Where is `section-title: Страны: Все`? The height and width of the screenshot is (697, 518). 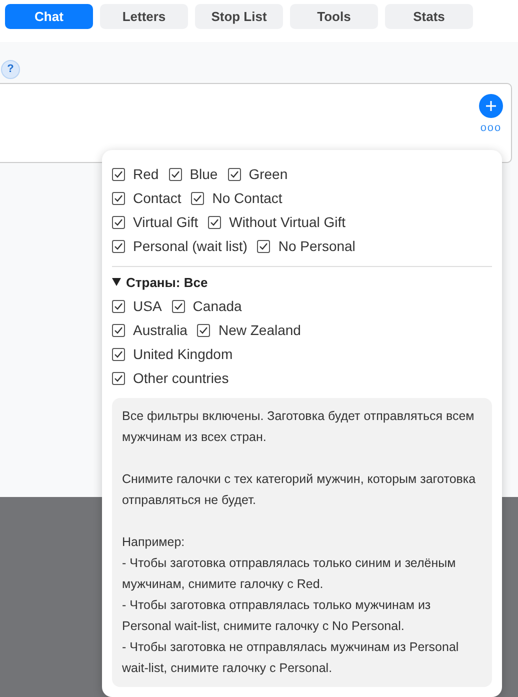 section-title: Страны: Все is located at coordinates (167, 282).